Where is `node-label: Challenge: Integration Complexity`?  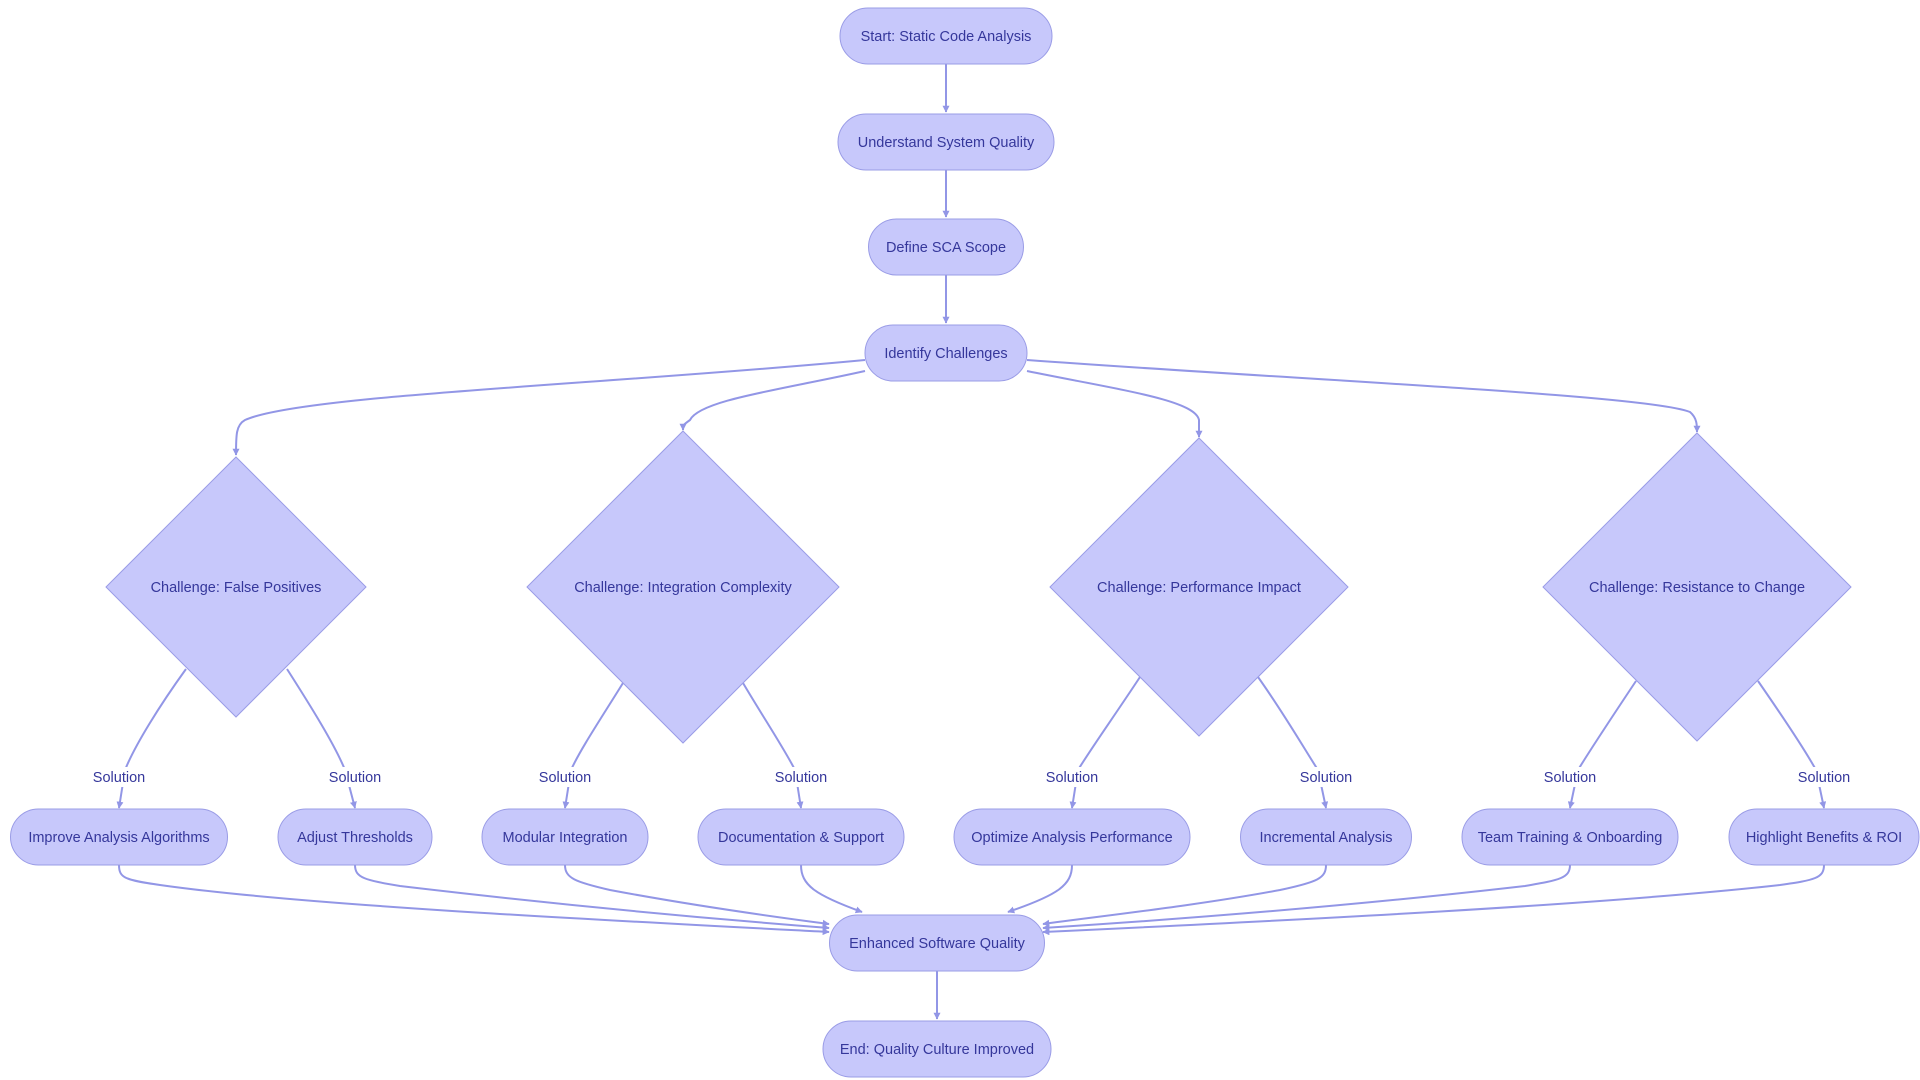 node-label: Challenge: Integration Complexity is located at coordinates (683, 588).